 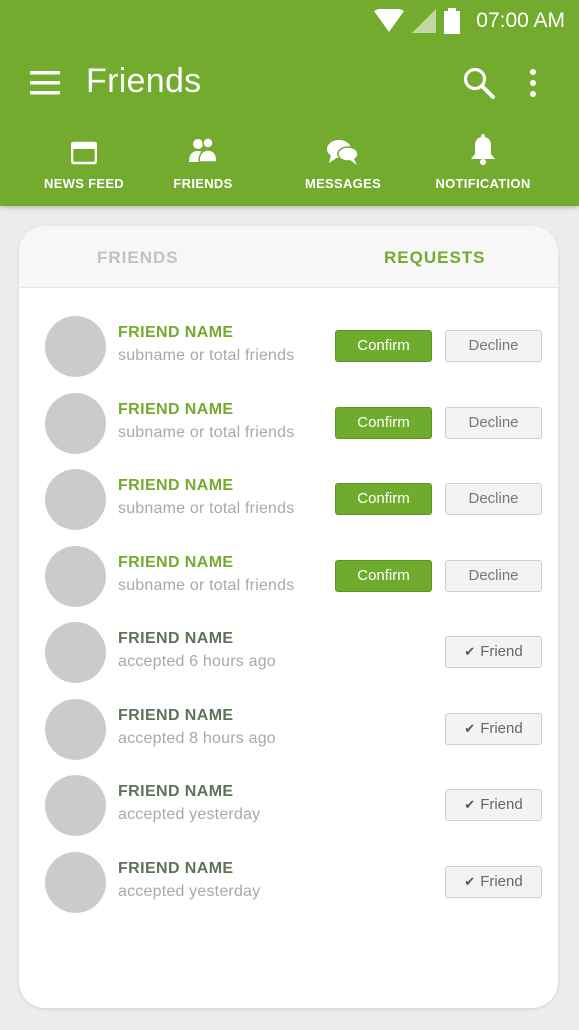 I want to click on battery-icon, so click(x=452, y=21).